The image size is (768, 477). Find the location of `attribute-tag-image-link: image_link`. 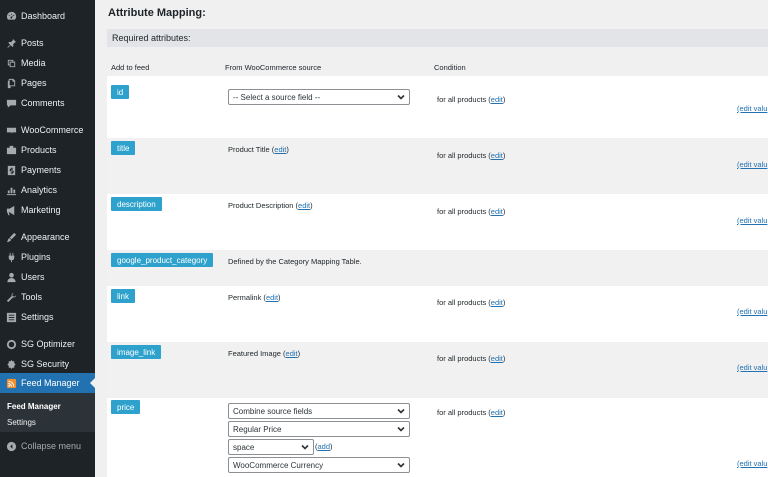

attribute-tag-image-link: image_link is located at coordinates (136, 352).